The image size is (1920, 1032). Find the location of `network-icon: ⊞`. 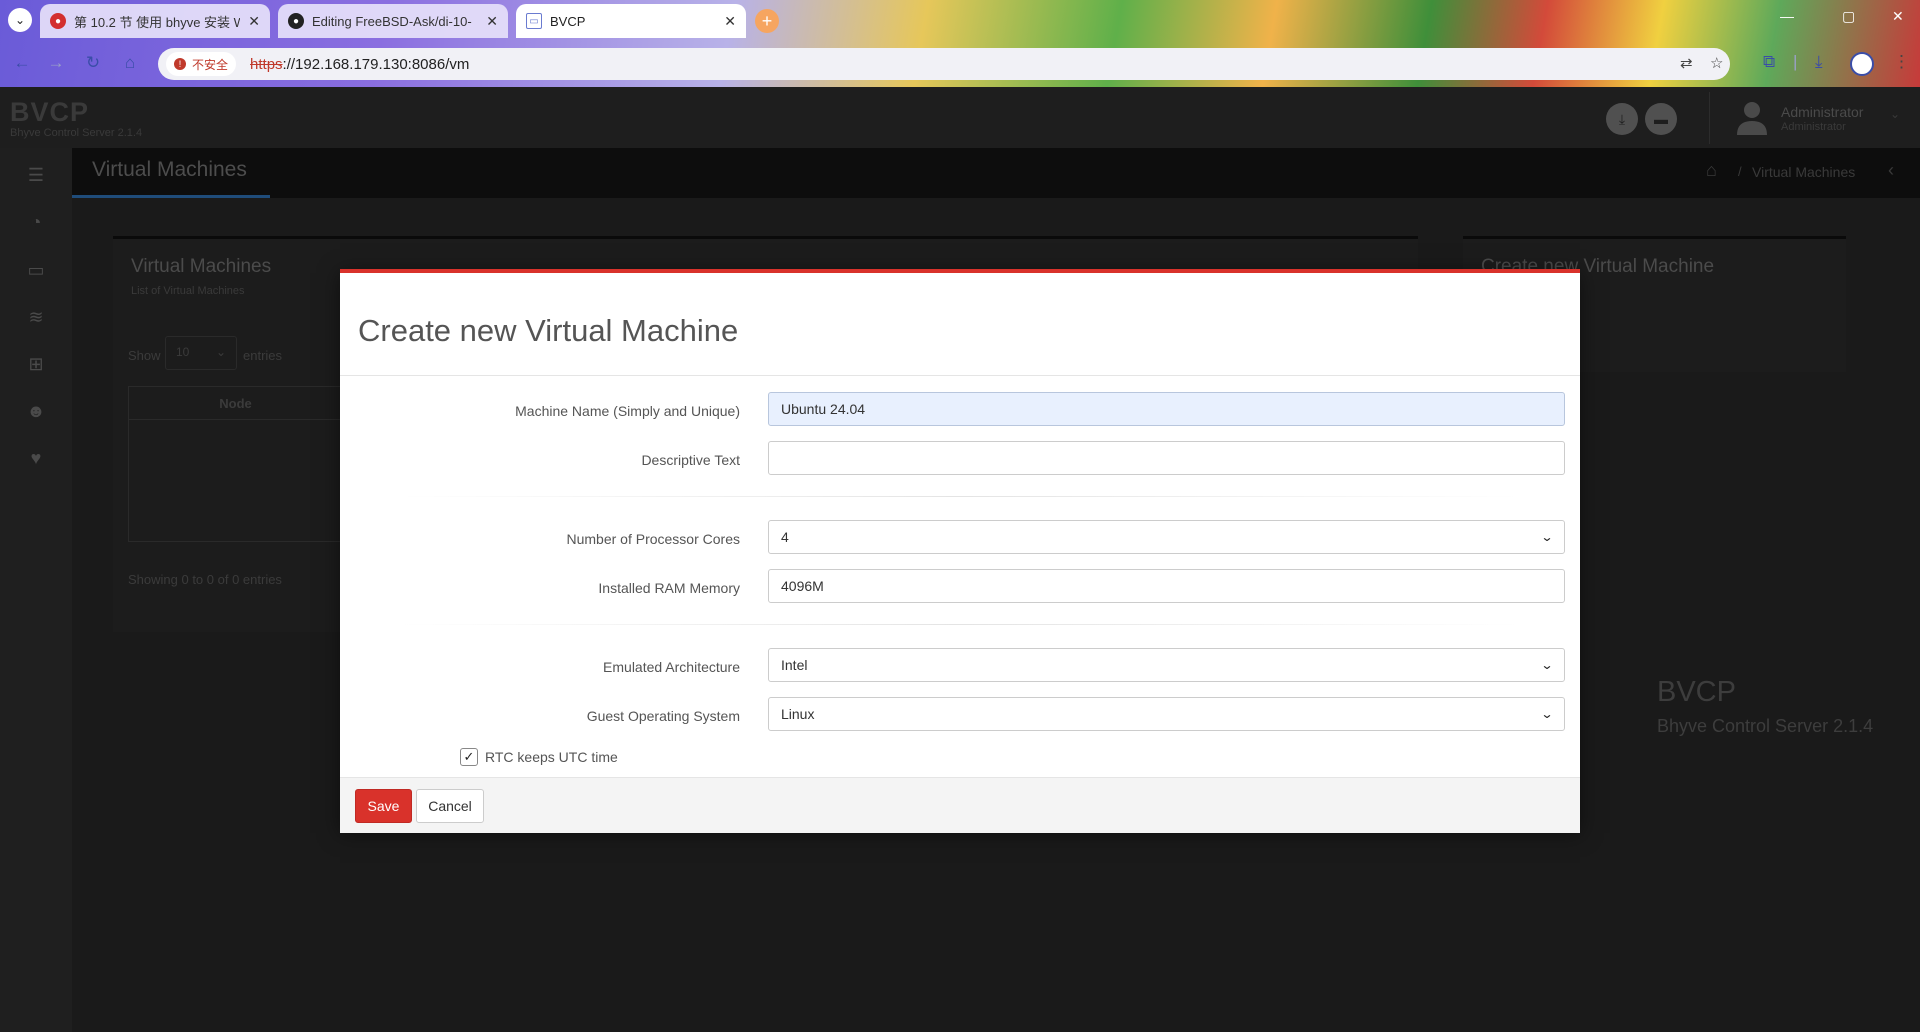

network-icon: ⊞ is located at coordinates (36, 364).